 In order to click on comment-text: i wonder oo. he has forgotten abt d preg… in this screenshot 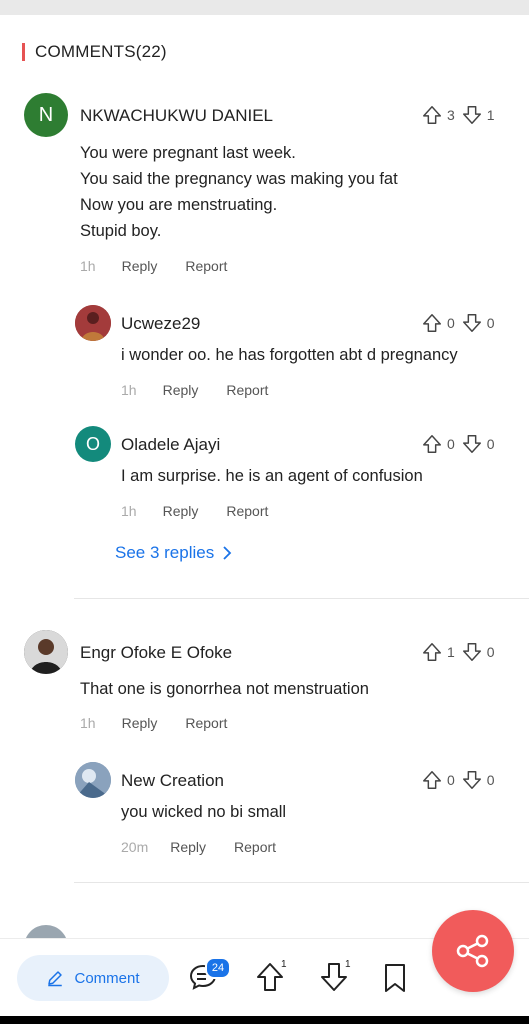, I will do `click(289, 355)`.